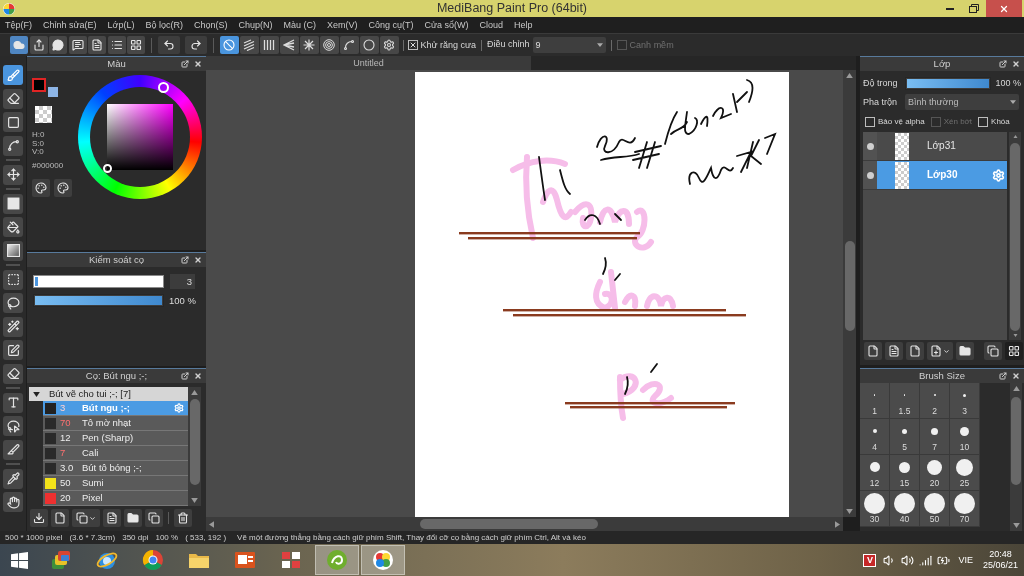  I want to click on brush-size-button: 7, so click(935, 437).